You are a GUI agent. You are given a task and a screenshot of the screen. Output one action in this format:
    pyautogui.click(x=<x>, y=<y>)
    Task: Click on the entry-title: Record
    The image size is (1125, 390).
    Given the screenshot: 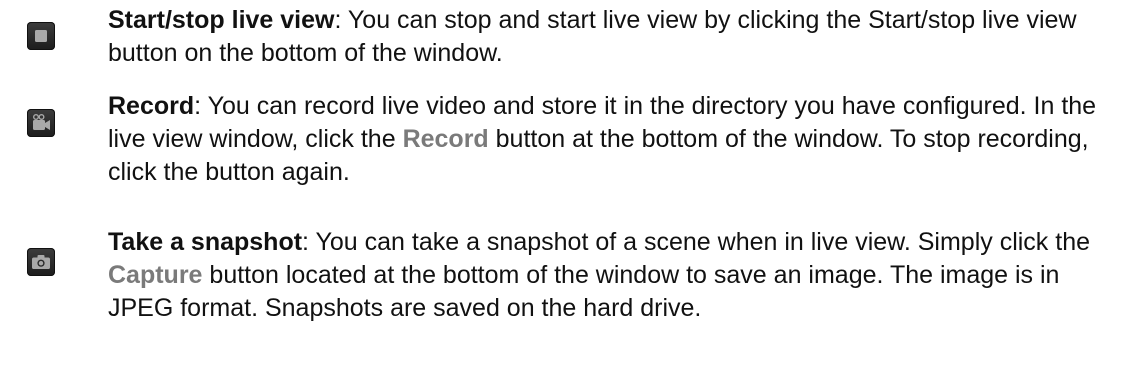 What is the action you would take?
    pyautogui.click(x=151, y=106)
    